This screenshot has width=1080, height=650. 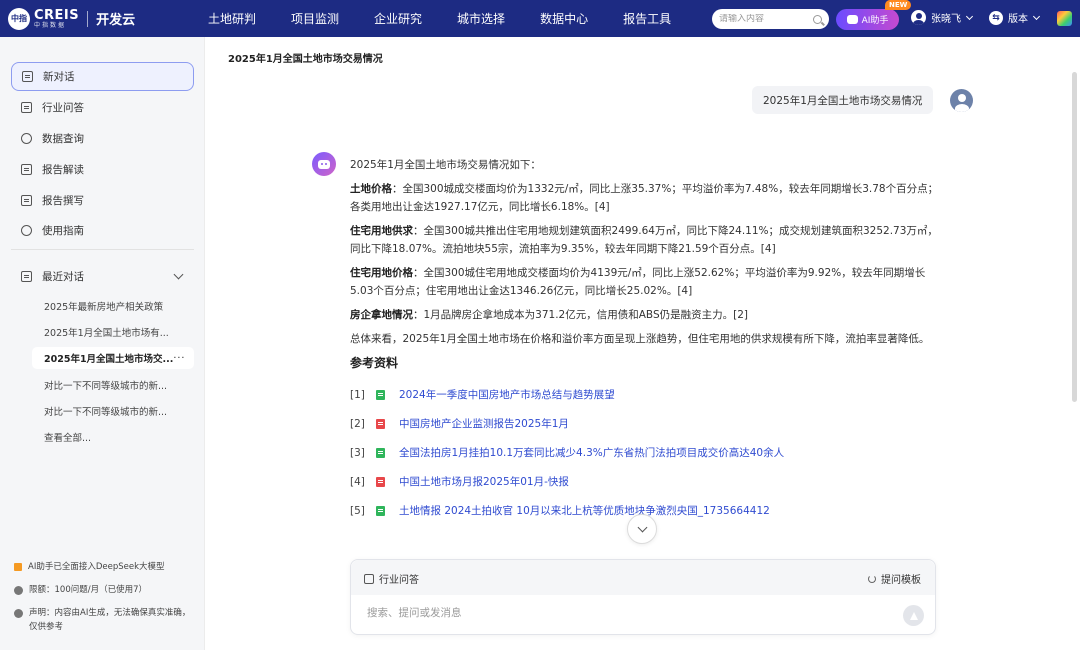 I want to click on question-template-label: 提问模板, so click(x=901, y=580).